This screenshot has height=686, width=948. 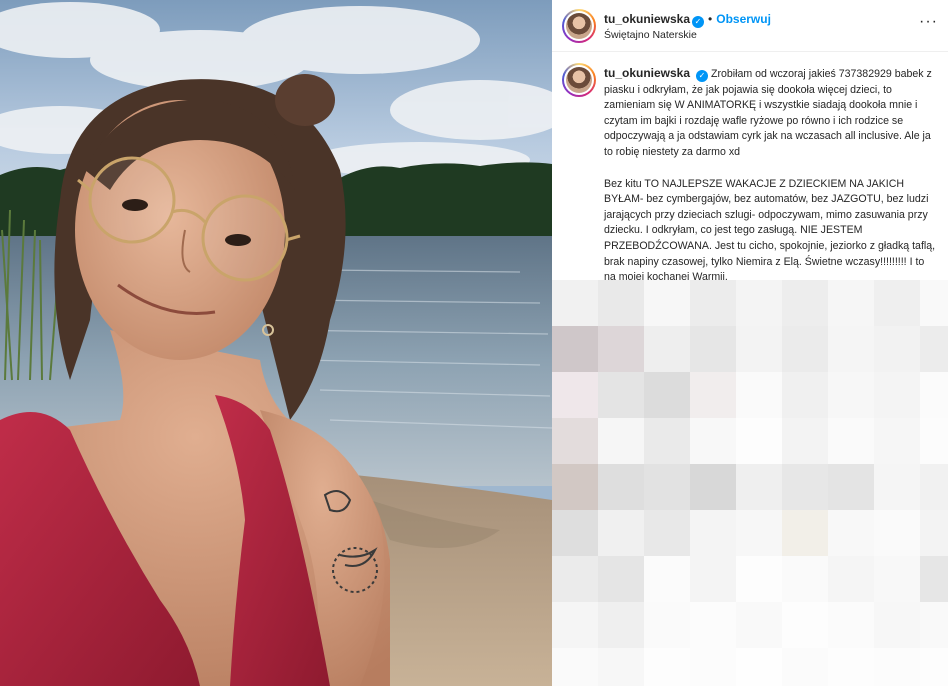 I want to click on header-username-row: tu_okuniewska ✓ • Obserwuj, so click(x=687, y=20).